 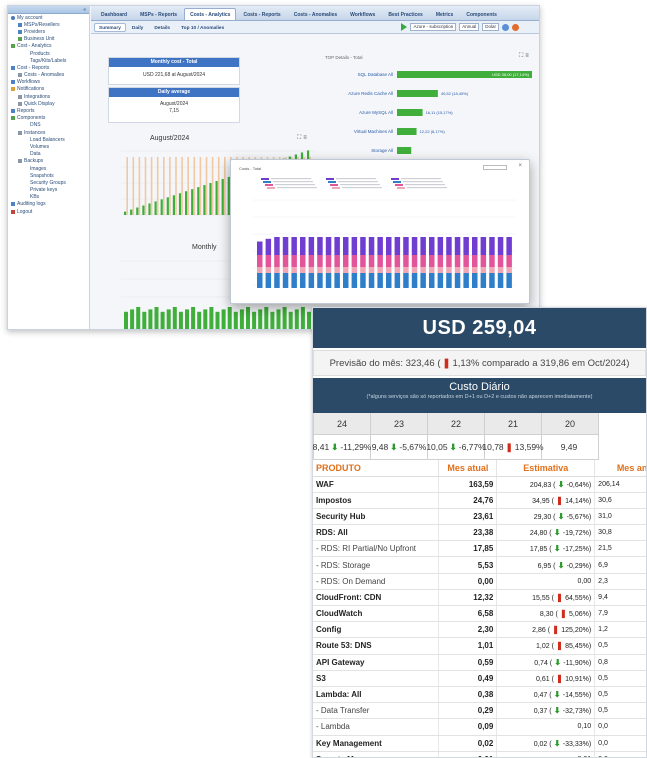 What do you see at coordinates (490, 27) in the screenshot?
I see `currency-select: Dolar` at bounding box center [490, 27].